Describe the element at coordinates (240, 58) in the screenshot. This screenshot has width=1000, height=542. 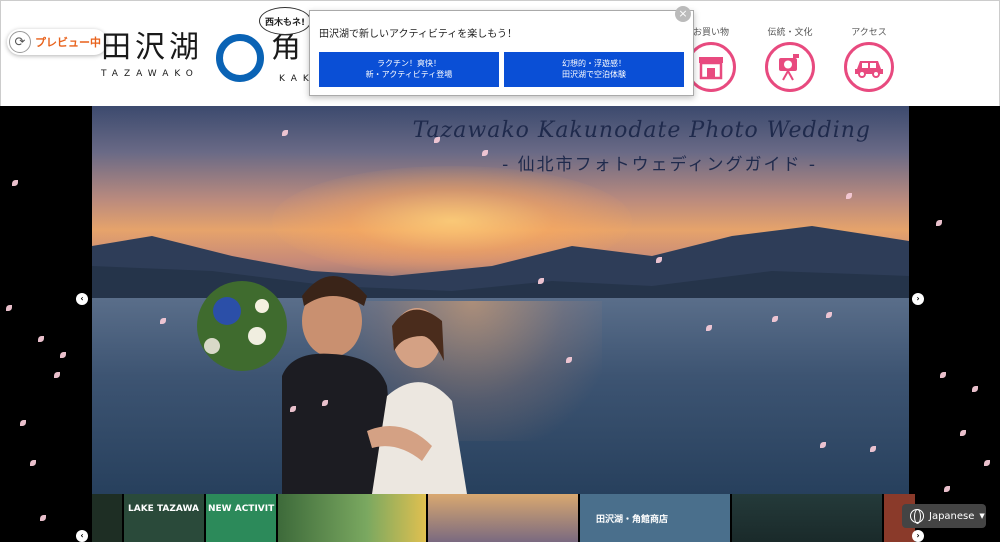
I see `logo-circle-icon` at that location.